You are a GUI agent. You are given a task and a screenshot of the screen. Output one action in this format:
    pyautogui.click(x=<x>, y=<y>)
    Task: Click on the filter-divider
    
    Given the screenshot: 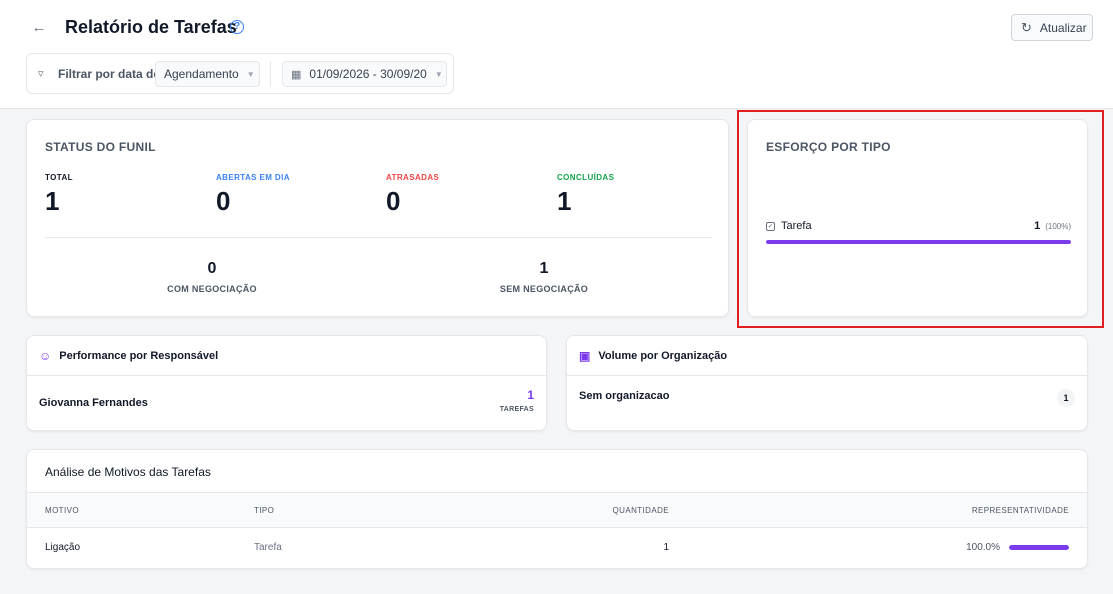 What is the action you would take?
    pyautogui.click(x=270, y=74)
    